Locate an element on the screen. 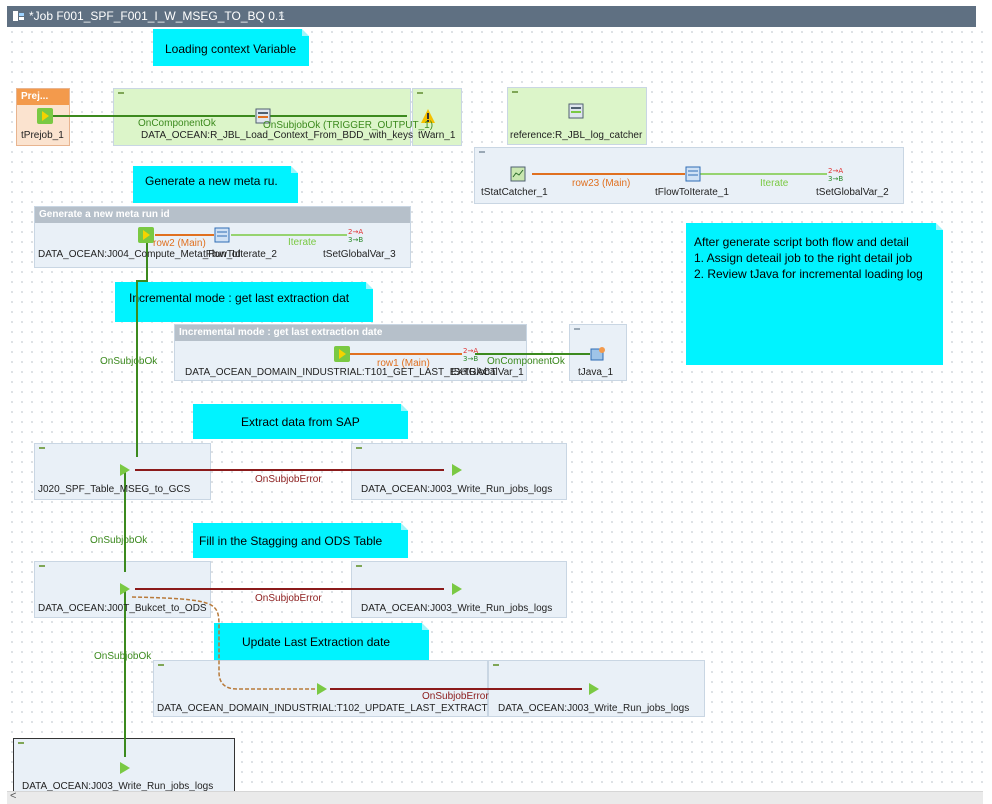  component-label: J020_SPF_Table_MSEG_to_GCS is located at coordinates (114, 489).